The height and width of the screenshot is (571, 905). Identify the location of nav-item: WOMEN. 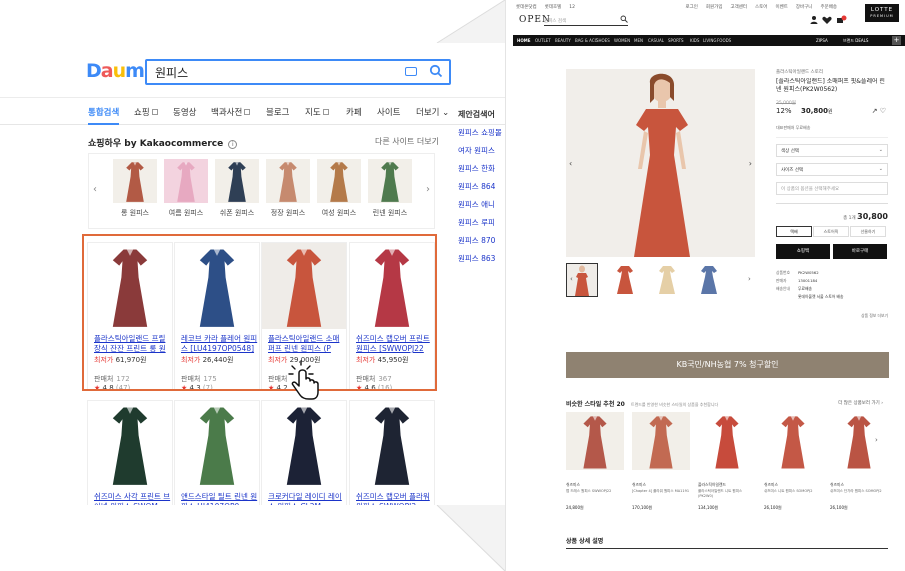
(622, 40).